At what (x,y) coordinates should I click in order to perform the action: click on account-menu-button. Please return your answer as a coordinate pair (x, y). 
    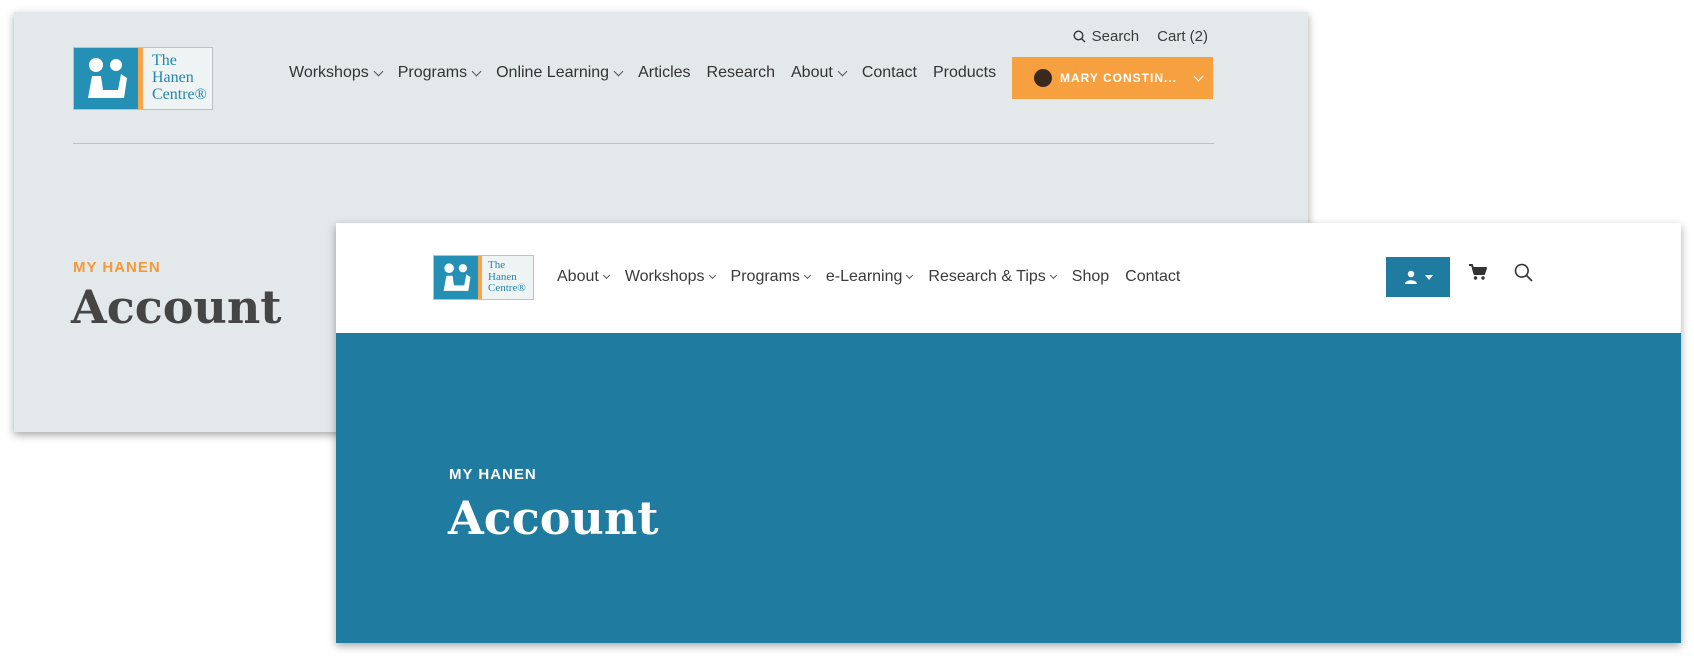
    Looking at the image, I should click on (1418, 277).